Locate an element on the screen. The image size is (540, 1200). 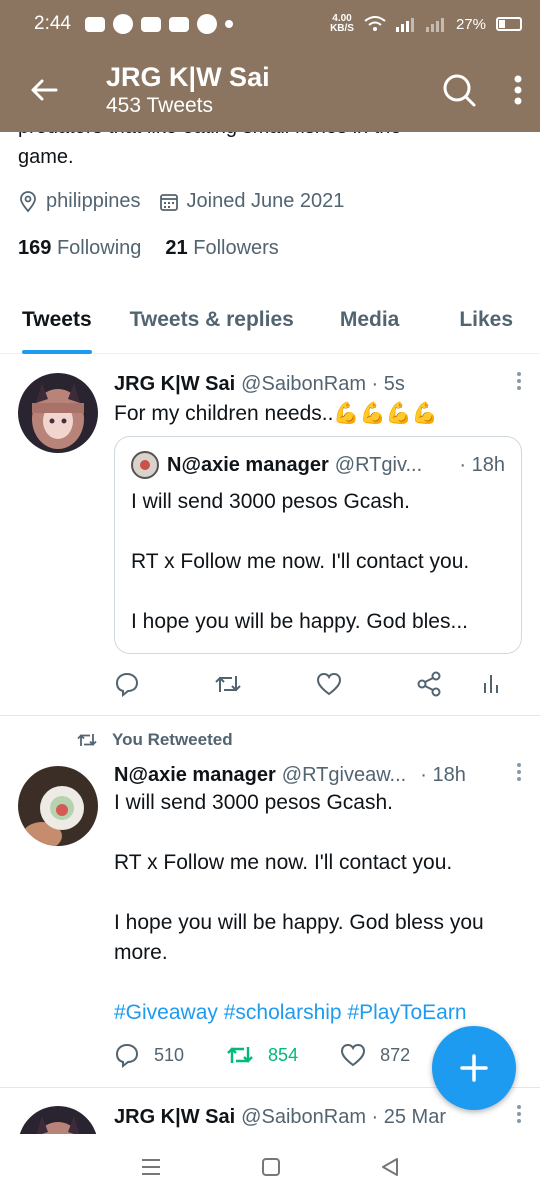
more-notifications-dot is located at coordinates (228, 24).